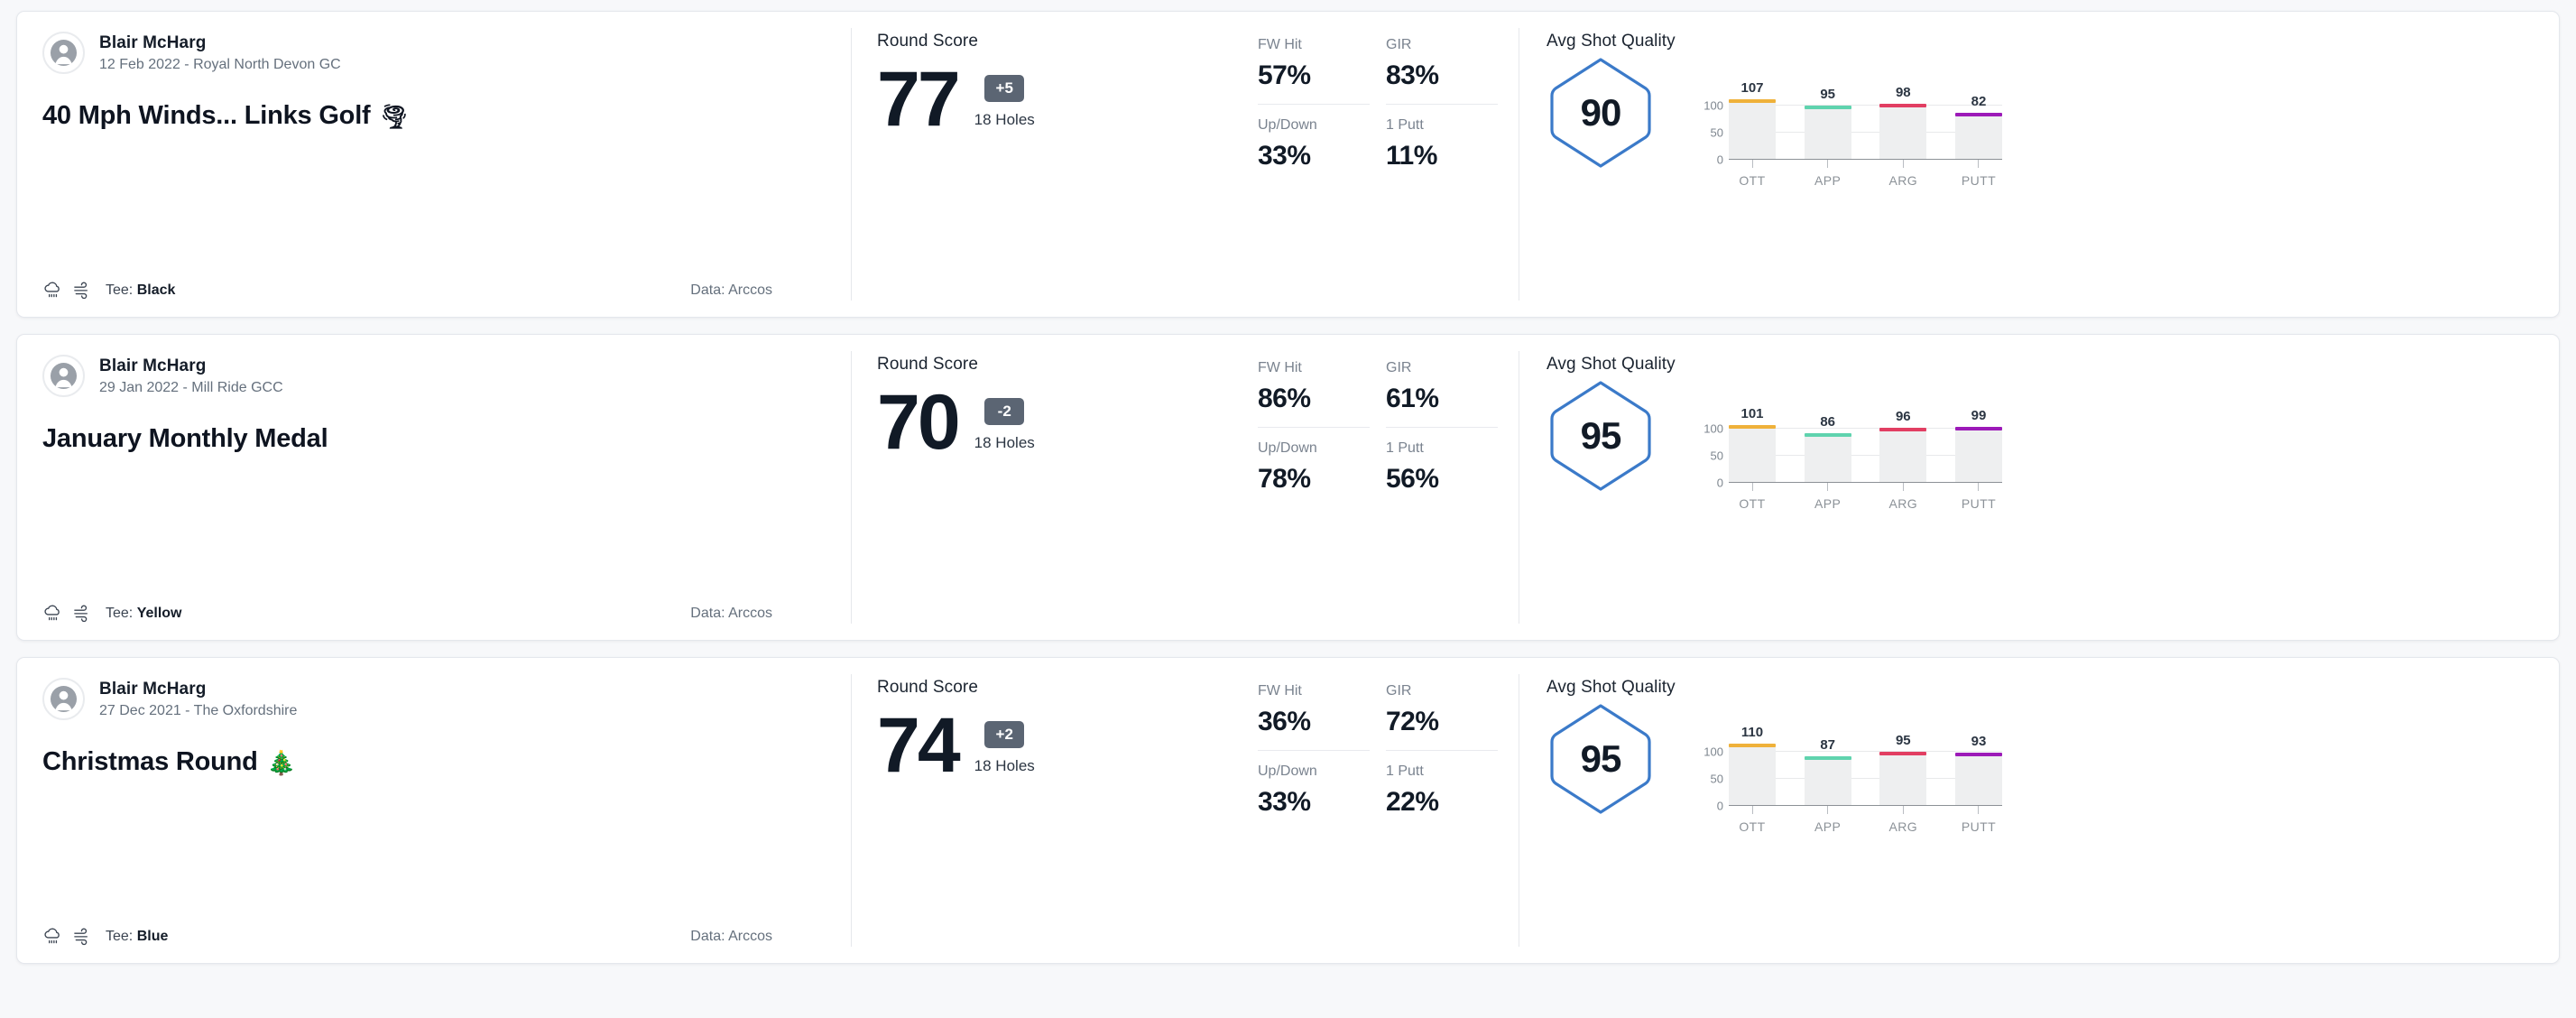  Describe the element at coordinates (1979, 101) in the screenshot. I see `chart-bar-value: 82` at that location.